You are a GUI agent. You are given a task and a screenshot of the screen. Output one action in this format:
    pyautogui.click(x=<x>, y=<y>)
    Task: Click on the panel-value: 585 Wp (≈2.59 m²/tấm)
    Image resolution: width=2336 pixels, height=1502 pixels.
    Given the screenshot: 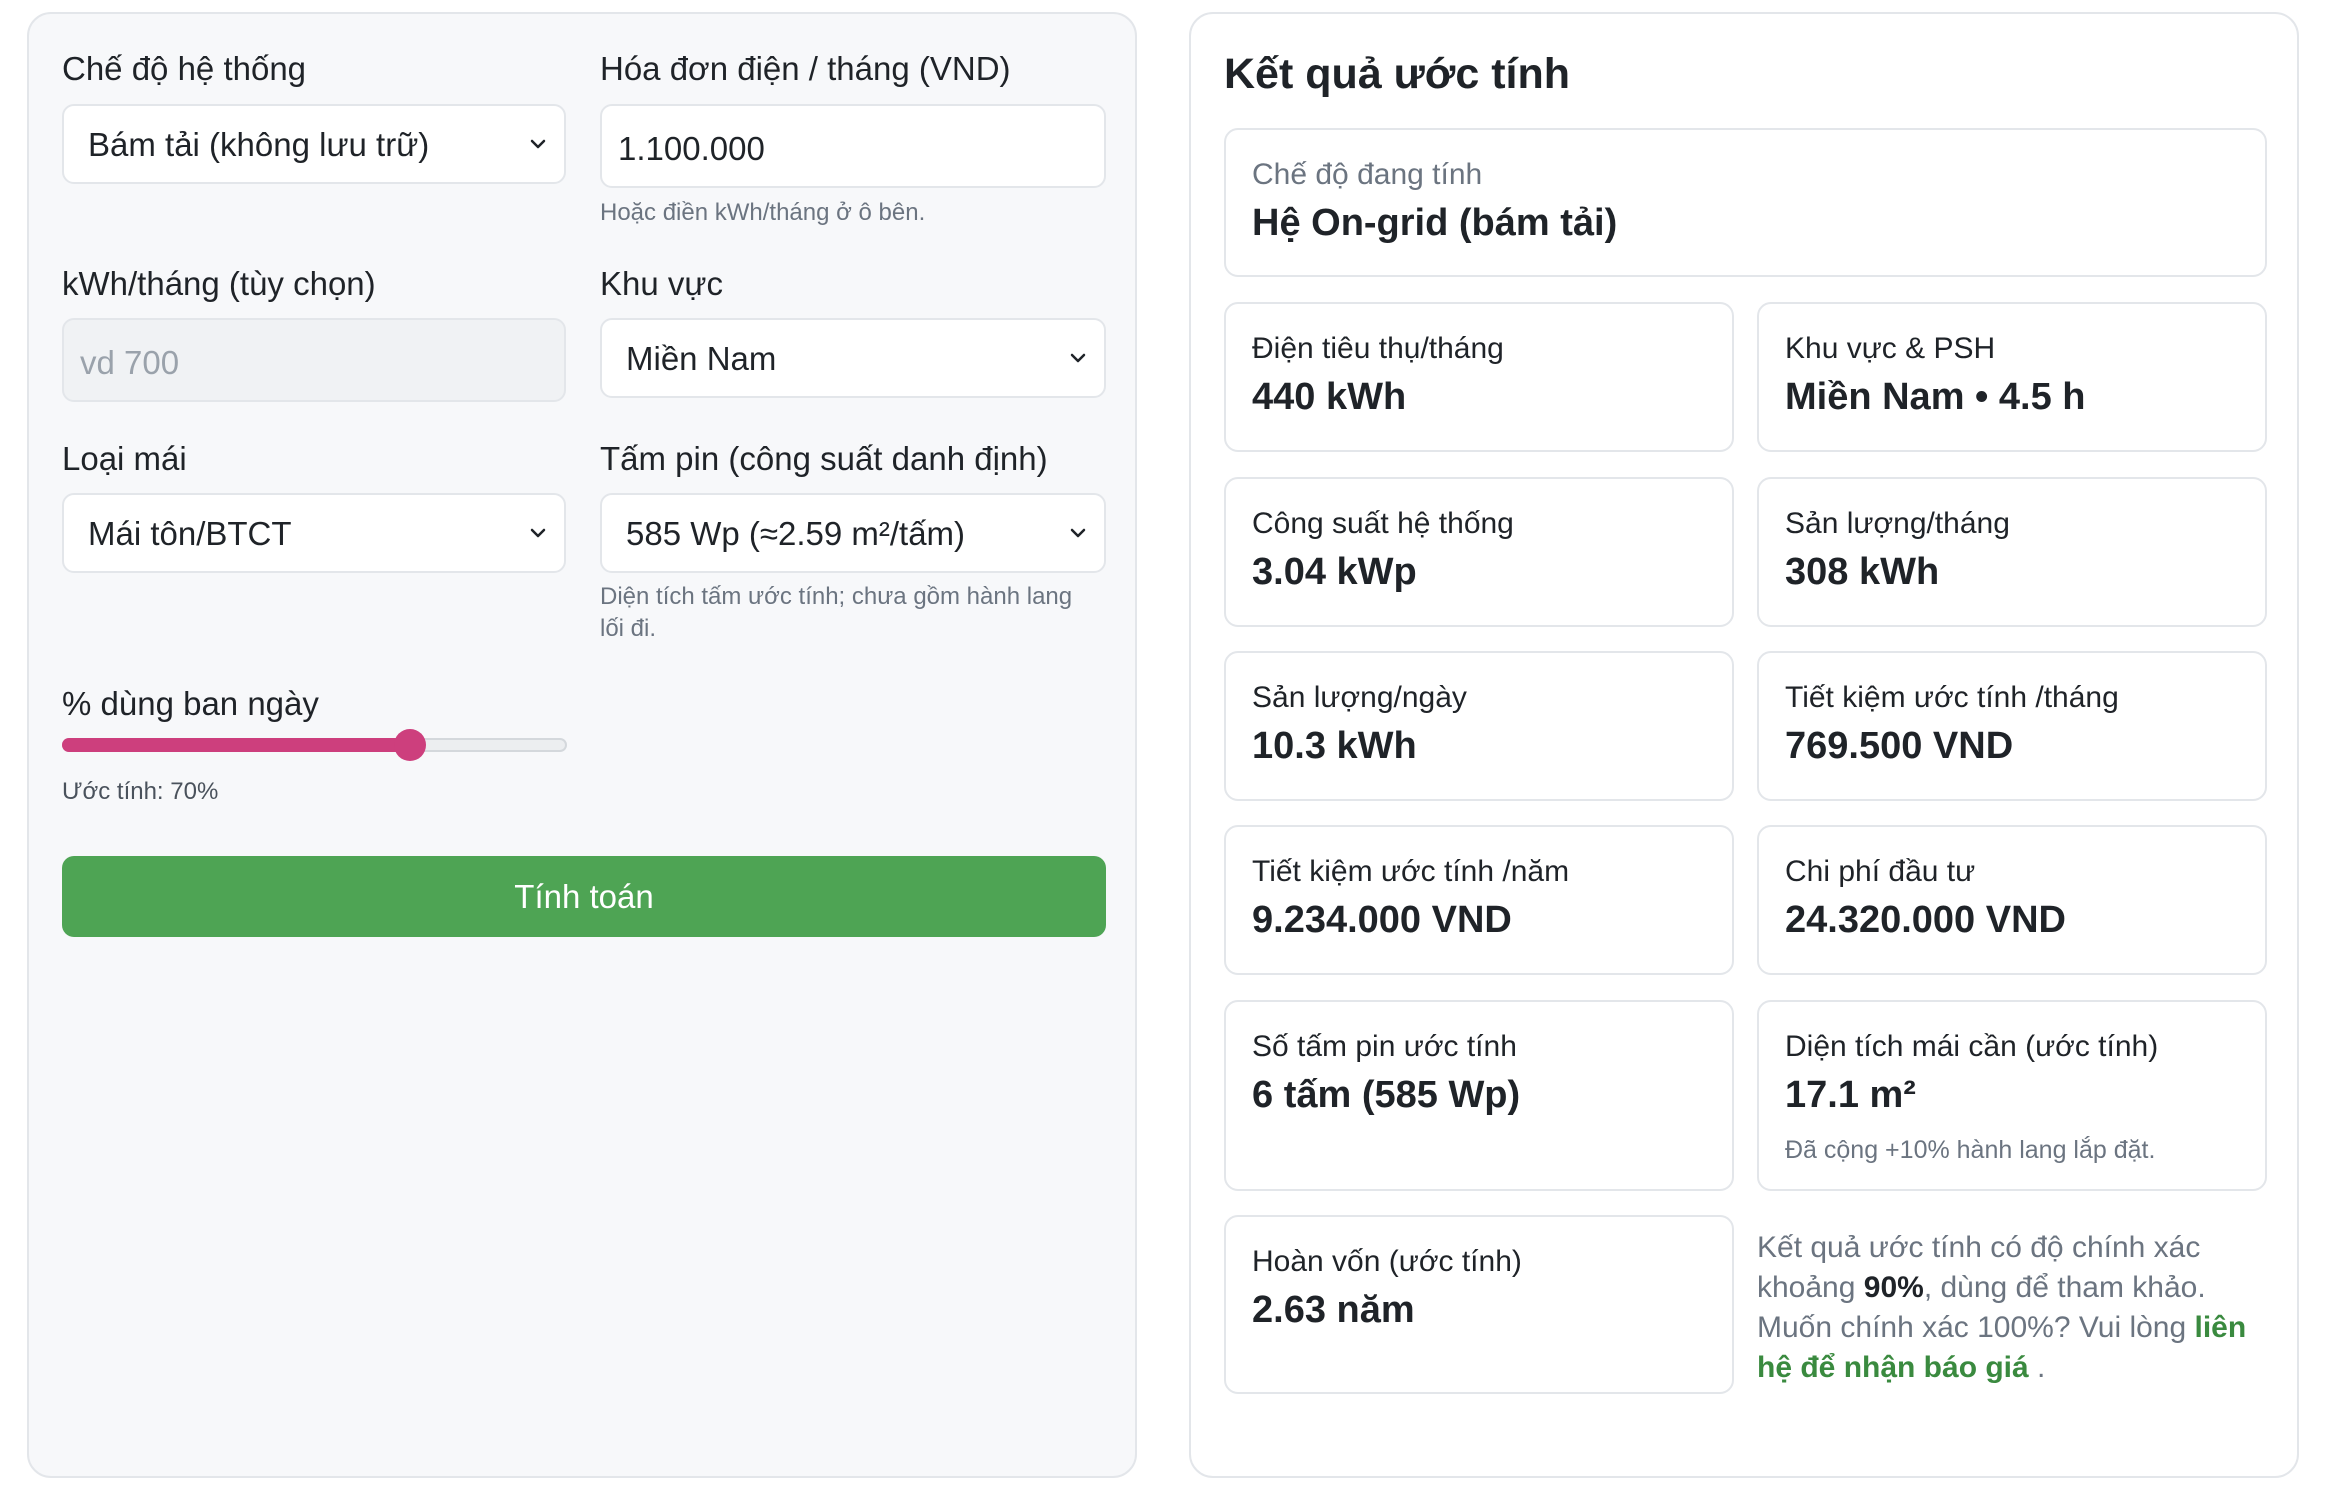 What is the action you would take?
    pyautogui.click(x=796, y=533)
    